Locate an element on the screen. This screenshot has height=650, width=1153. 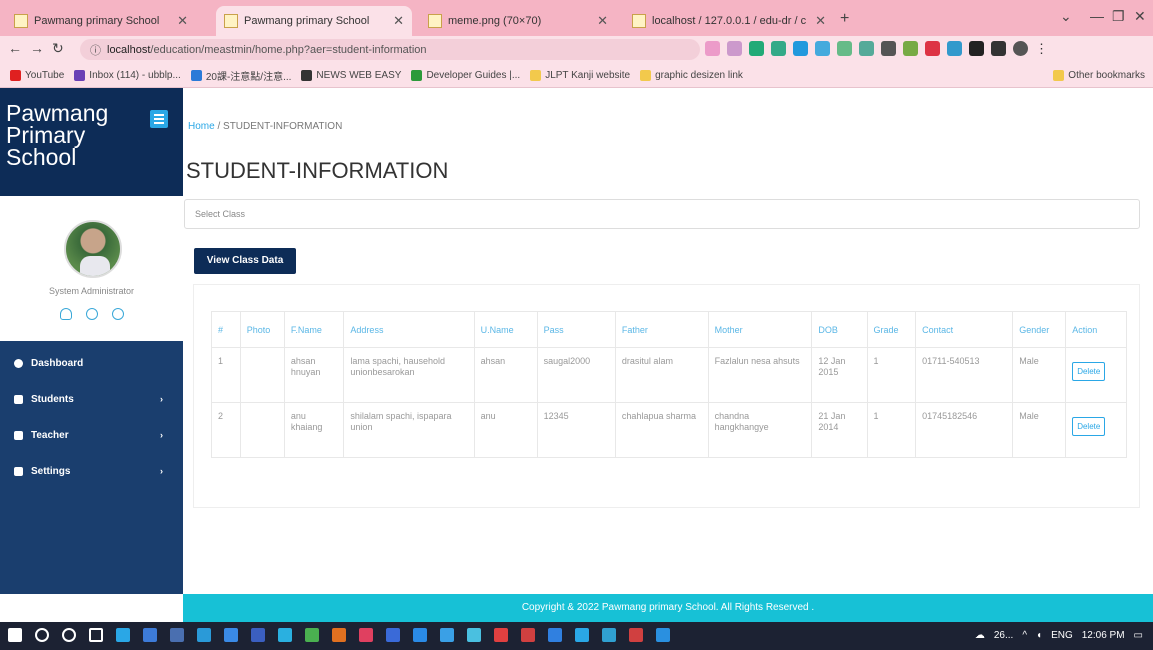
sidepanel-icon is located at coordinates (998, 48).